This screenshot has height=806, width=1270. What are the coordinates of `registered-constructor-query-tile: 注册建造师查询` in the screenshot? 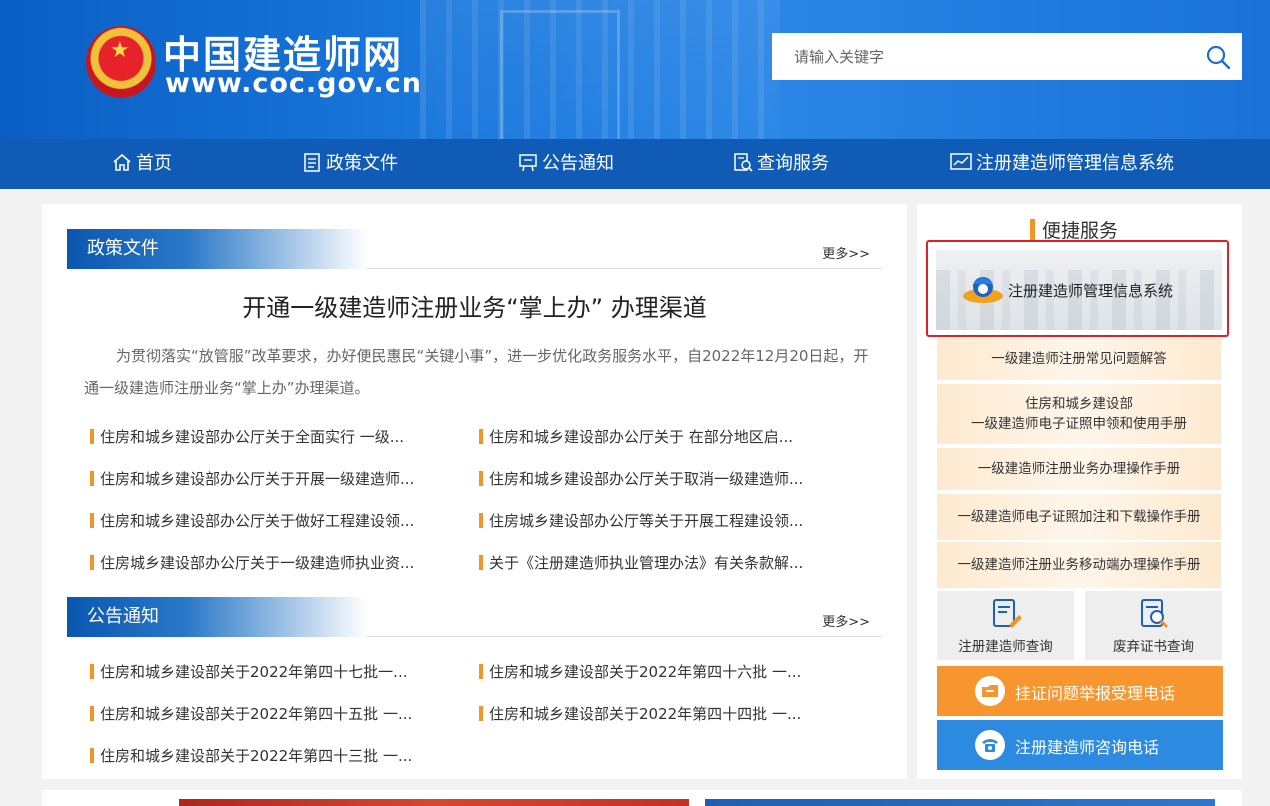 It's located at (1005, 625).